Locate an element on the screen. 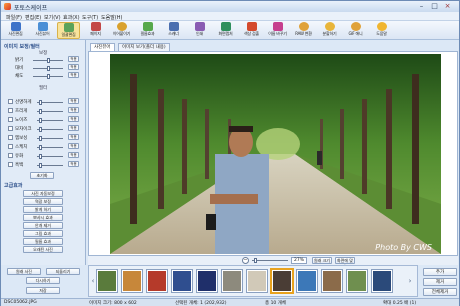 This screenshot has width=460, height=306. saturation-label: 채도 is located at coordinates (19, 76).